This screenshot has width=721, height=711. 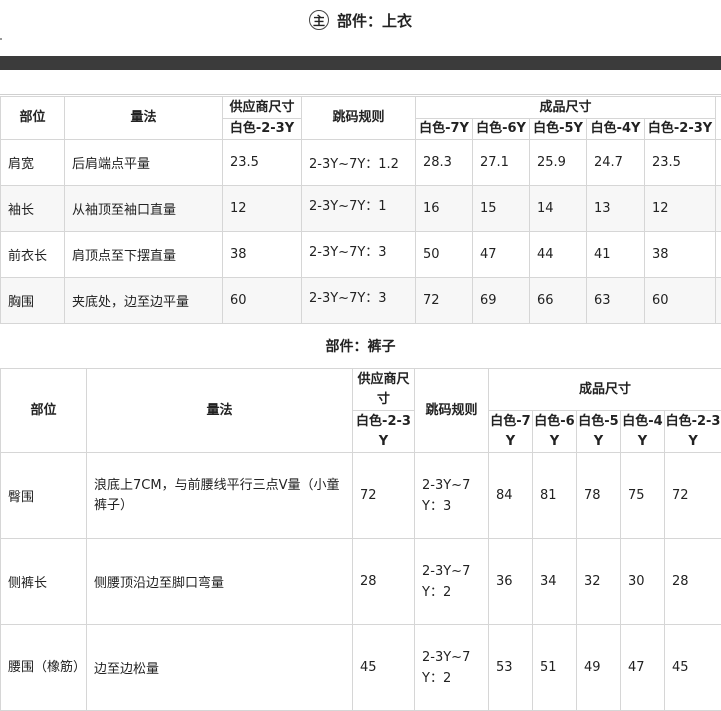 I want to click on cell-part: 腰围（橡筋）, so click(x=43, y=667).